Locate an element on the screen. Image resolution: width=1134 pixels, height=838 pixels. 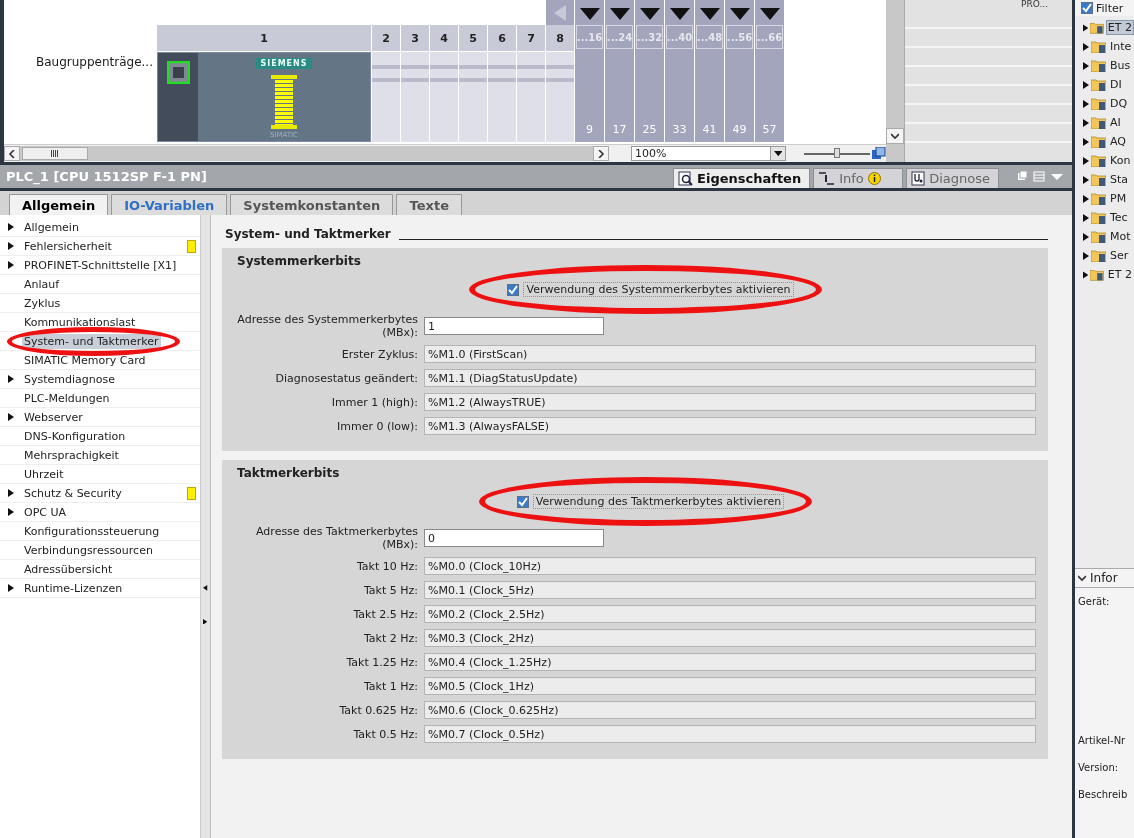
slider-thumb is located at coordinates (837, 152).